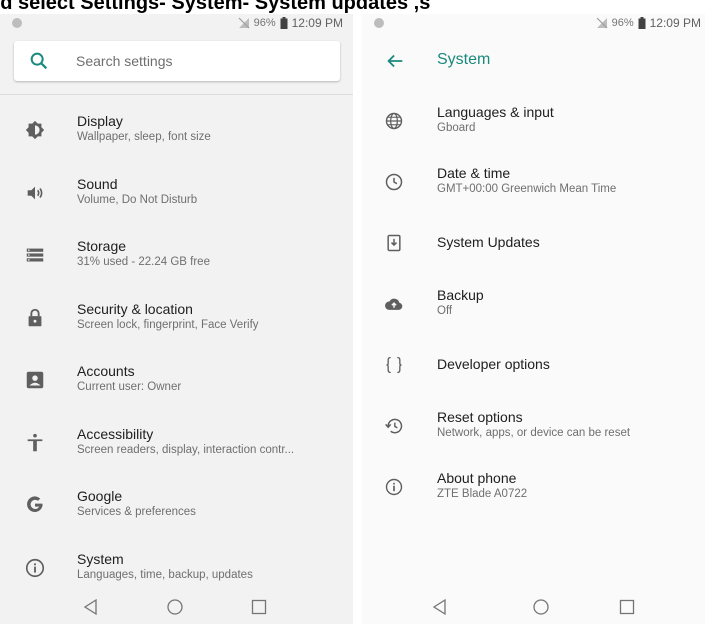 Image resolution: width=705 pixels, height=624 pixels. What do you see at coordinates (533, 61) in the screenshot?
I see `app-bar: System` at bounding box center [533, 61].